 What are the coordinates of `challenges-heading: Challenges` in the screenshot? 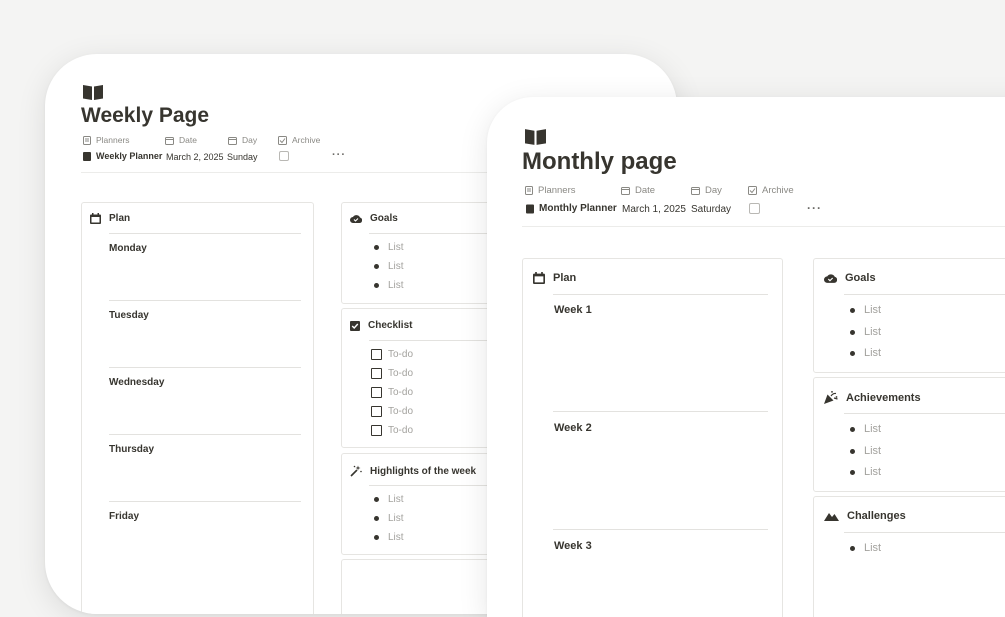 It's located at (865, 516).